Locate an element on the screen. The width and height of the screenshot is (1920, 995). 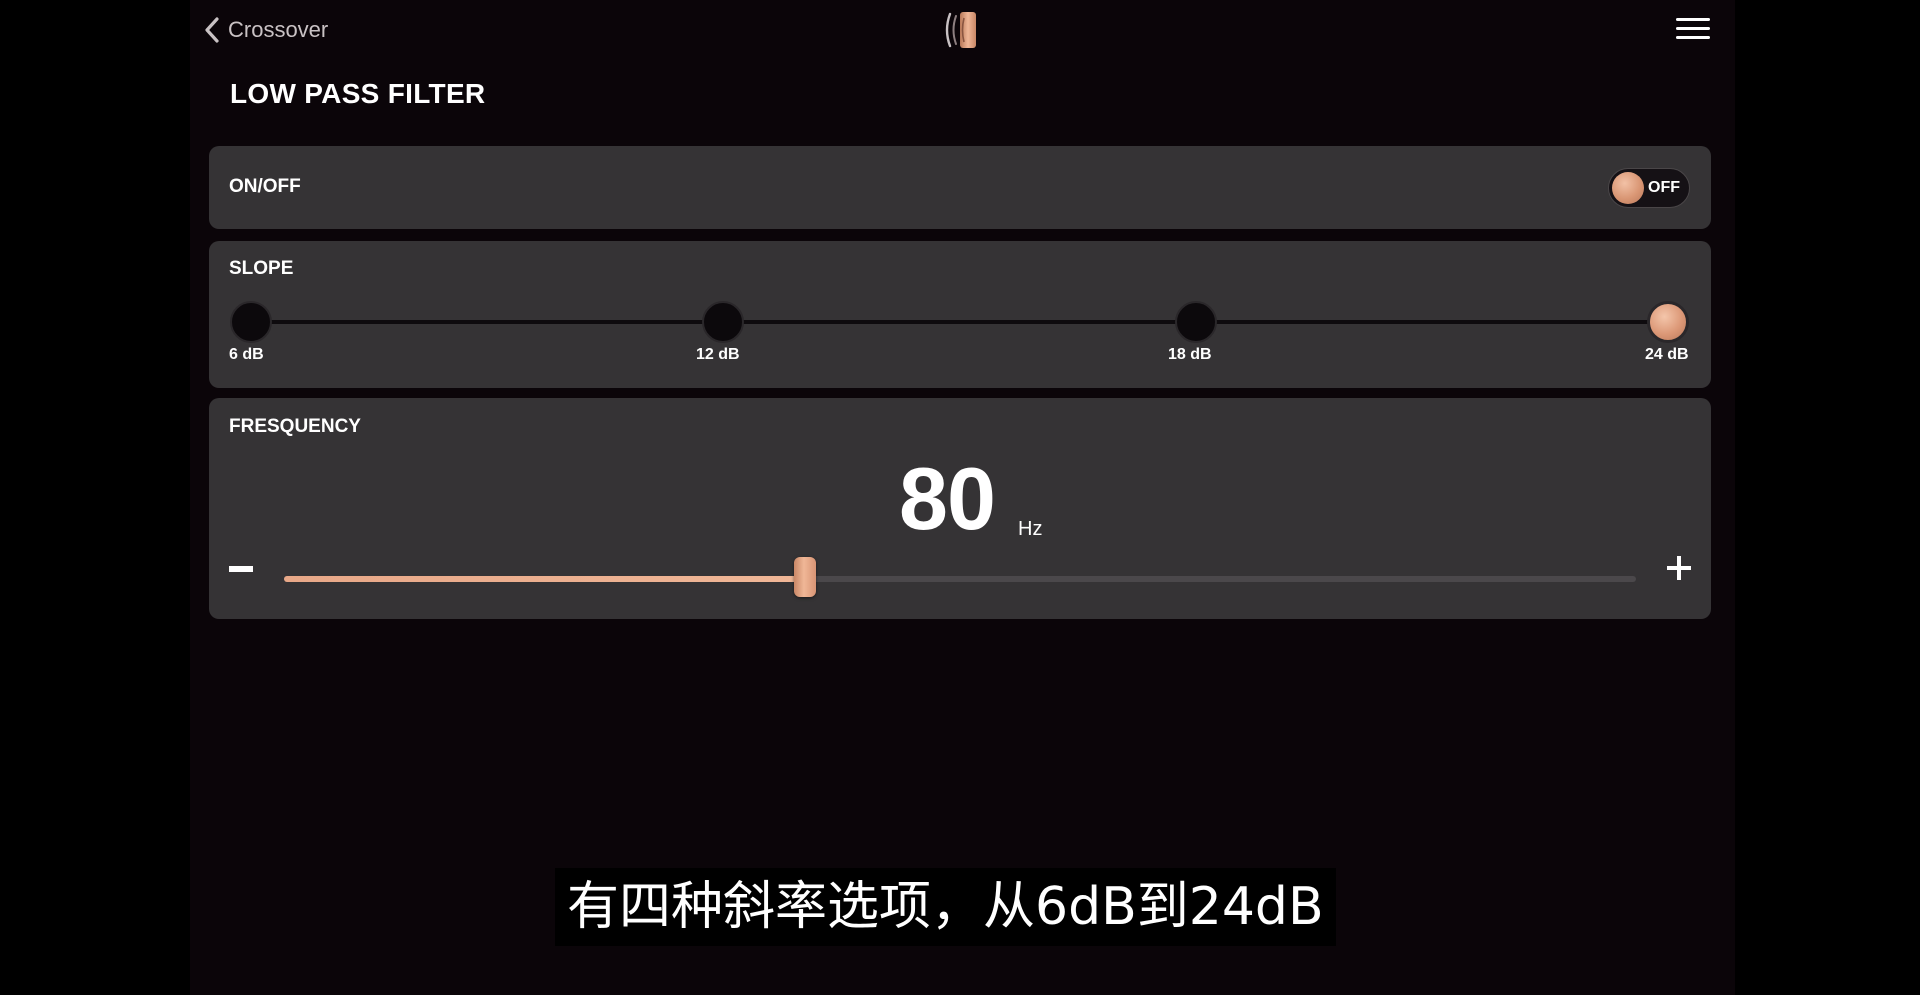
onoff-label: ON/OFF is located at coordinates (265, 186).